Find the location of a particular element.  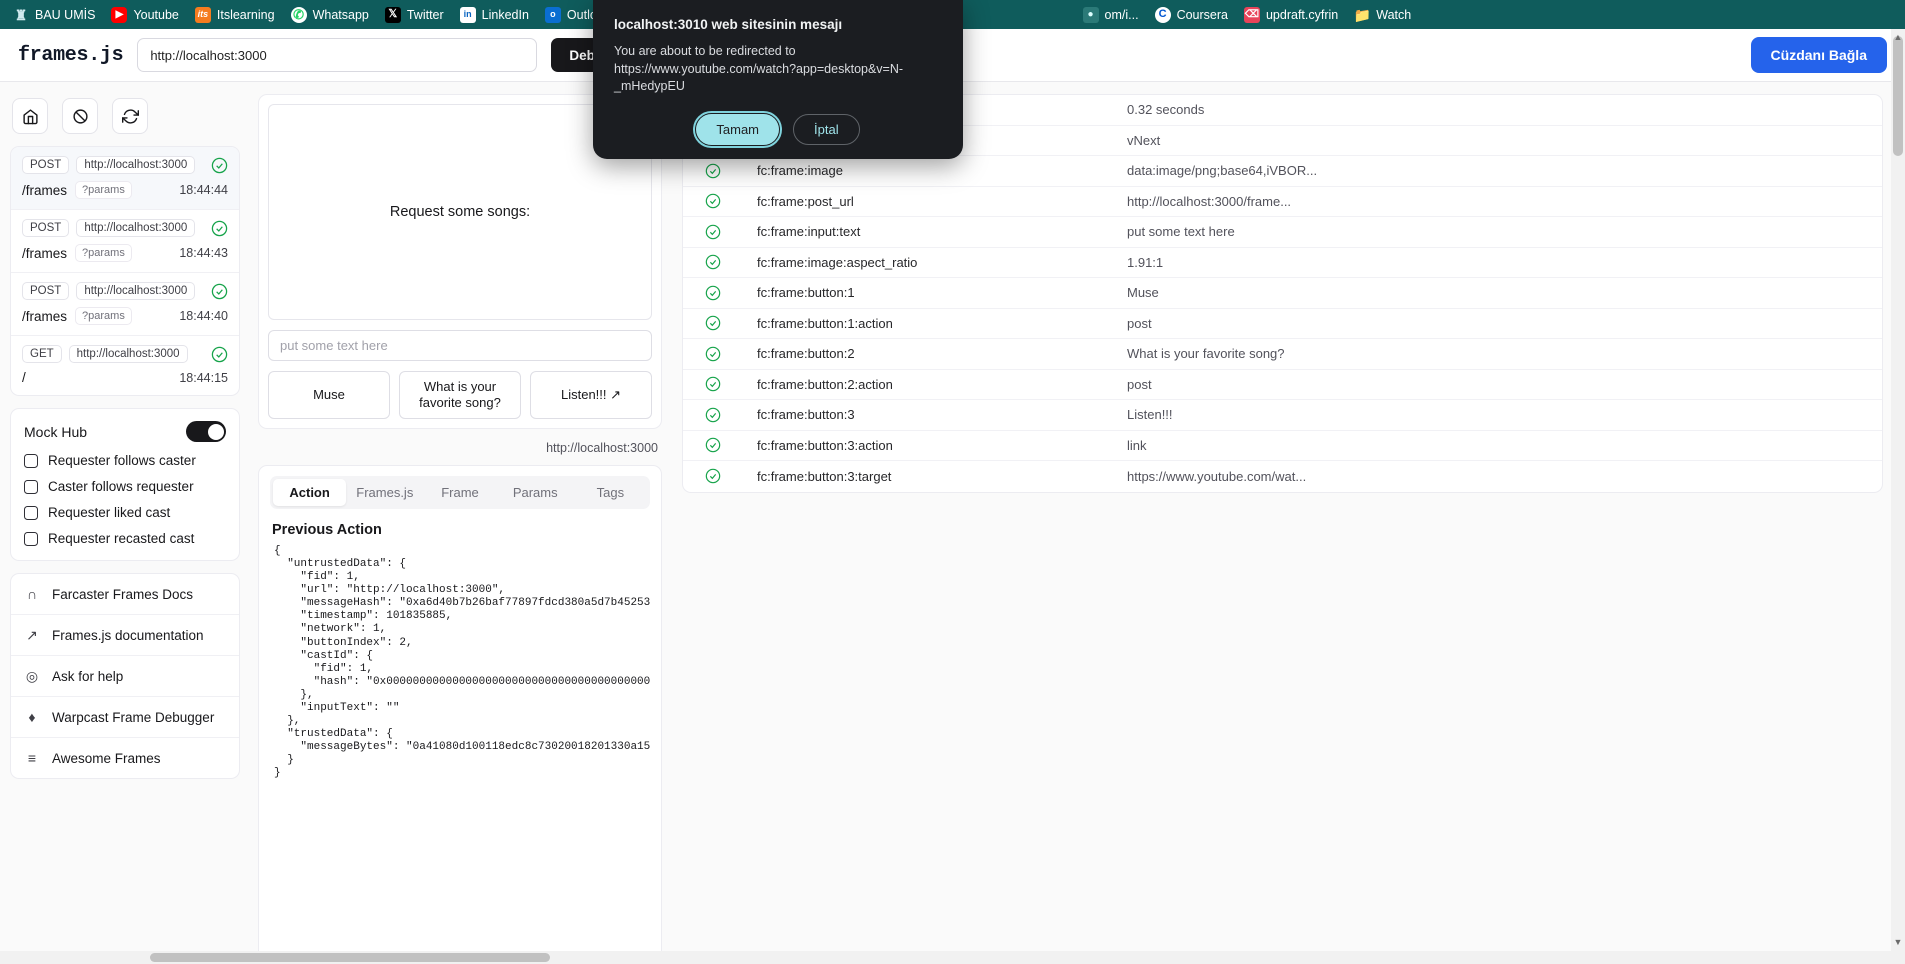

connect-wallet-button: Cüzdanı Bağla is located at coordinates (1818, 55).